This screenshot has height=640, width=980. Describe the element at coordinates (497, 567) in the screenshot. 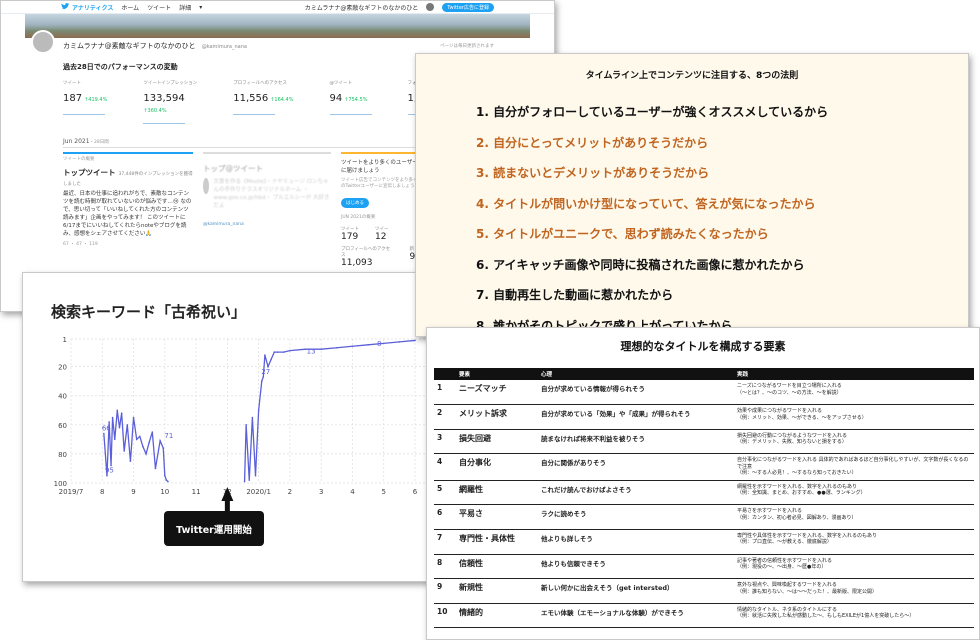

I see `row-element: 信頼性` at that location.